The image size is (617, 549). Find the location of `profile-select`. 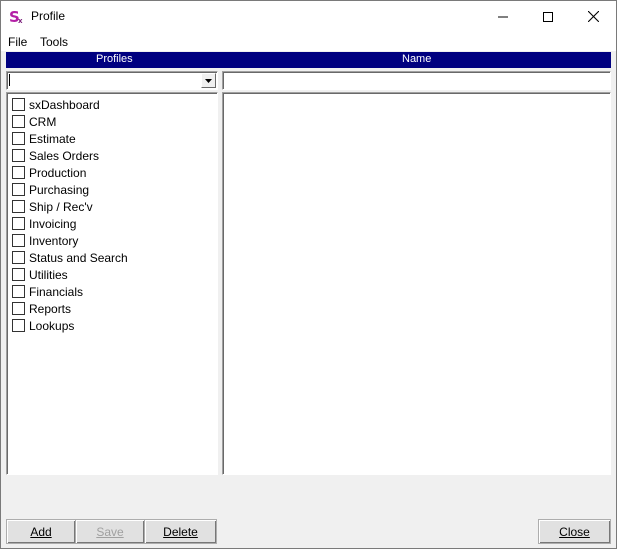

profile-select is located at coordinates (112, 80).